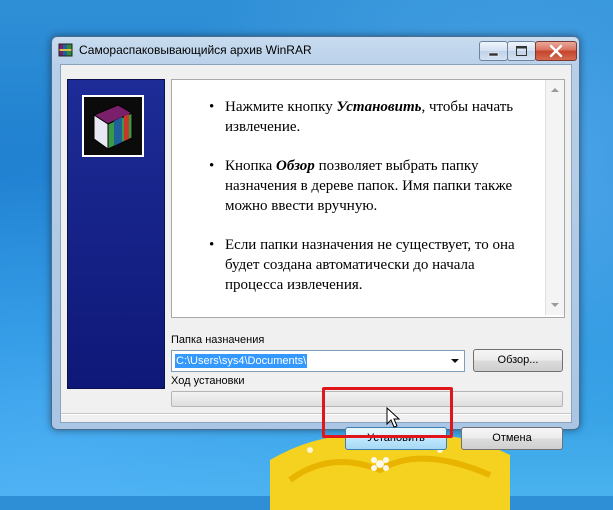 Image resolution: width=613 pixels, height=510 pixels. What do you see at coordinates (295, 166) in the screenshot?
I see `instruction-emphasis: Обзор` at bounding box center [295, 166].